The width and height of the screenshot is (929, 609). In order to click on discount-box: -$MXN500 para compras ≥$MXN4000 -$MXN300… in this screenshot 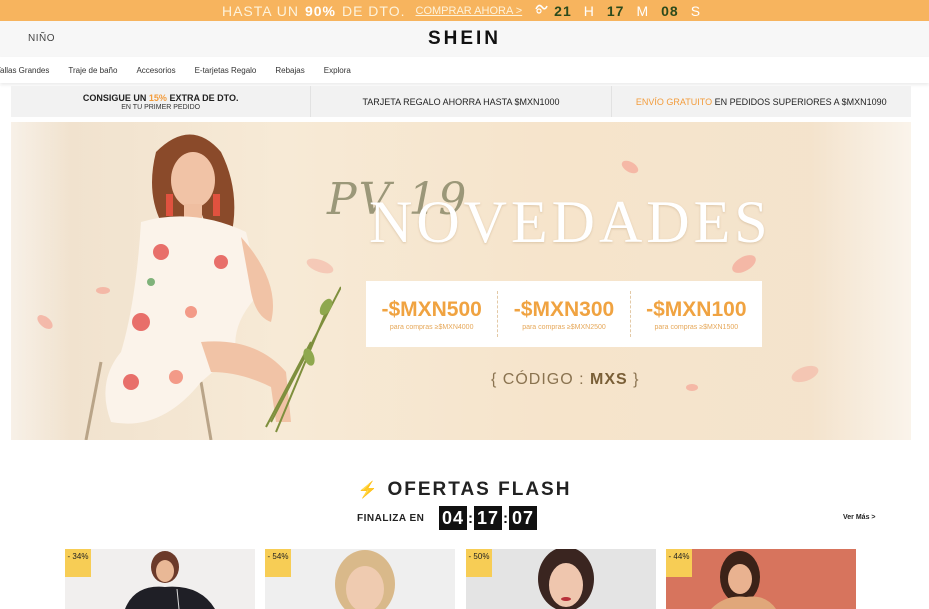, I will do `click(564, 314)`.